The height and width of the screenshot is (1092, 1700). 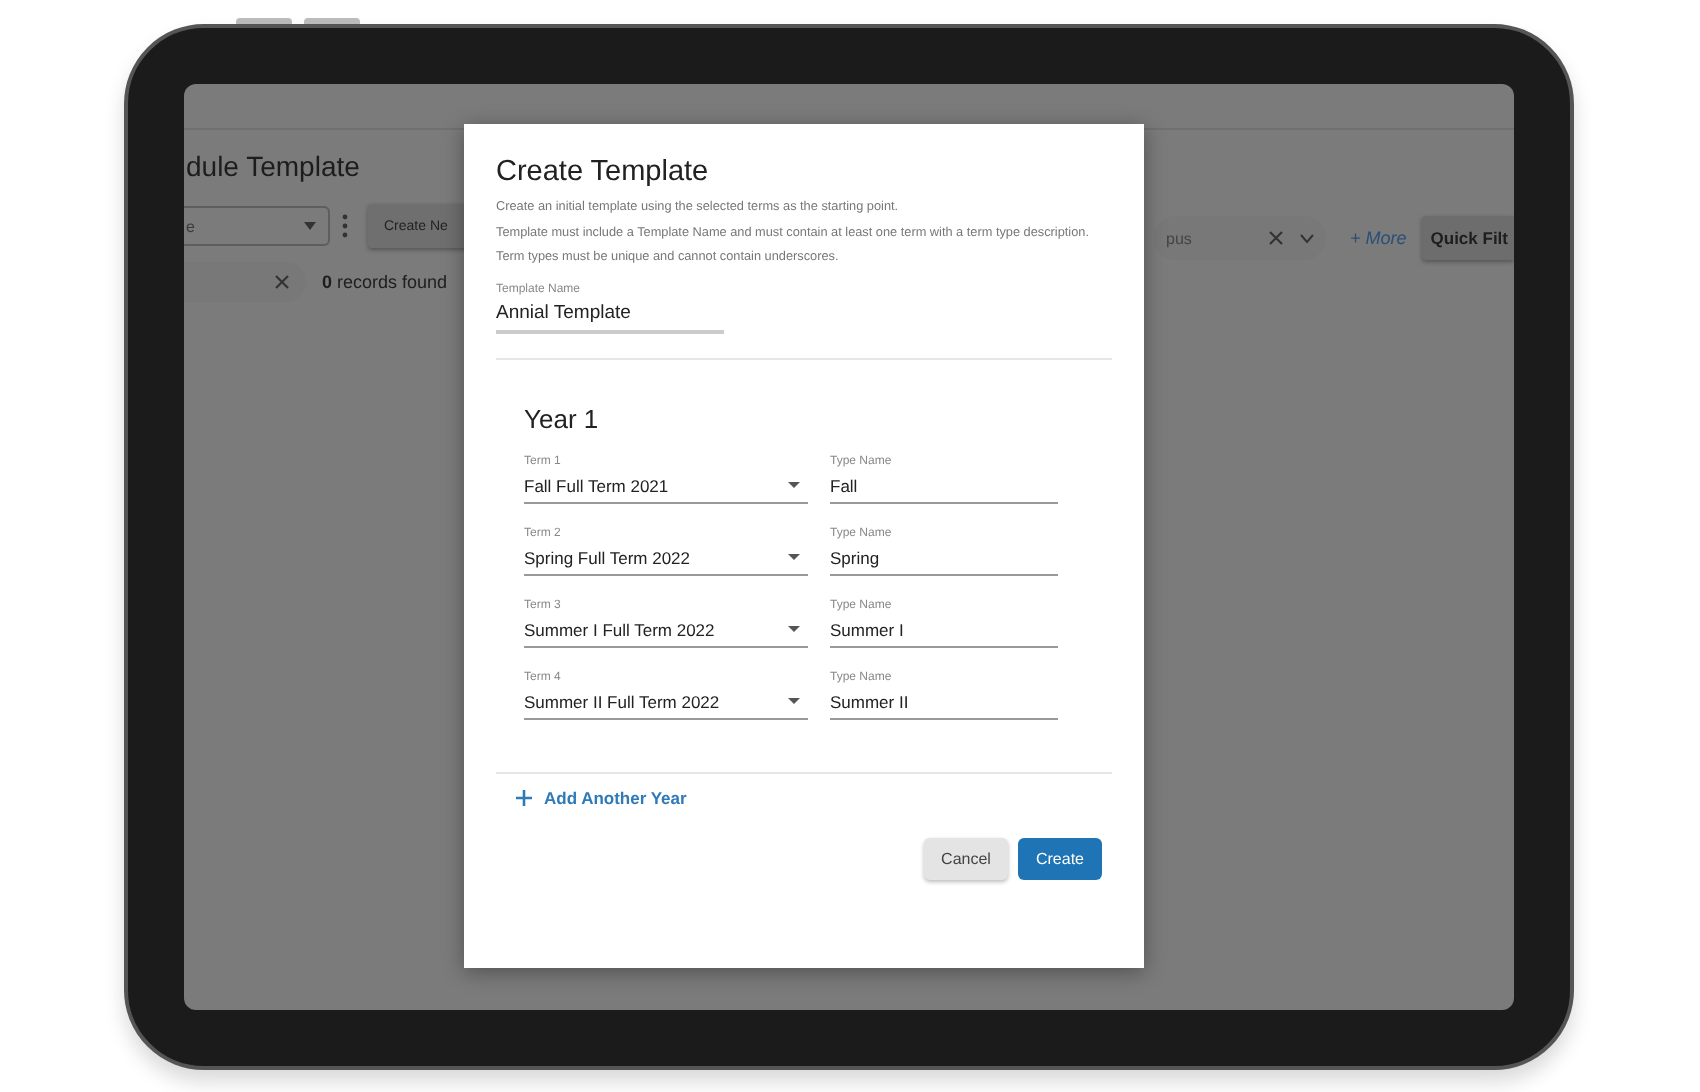 I want to click on create-button: Create, so click(x=1060, y=858).